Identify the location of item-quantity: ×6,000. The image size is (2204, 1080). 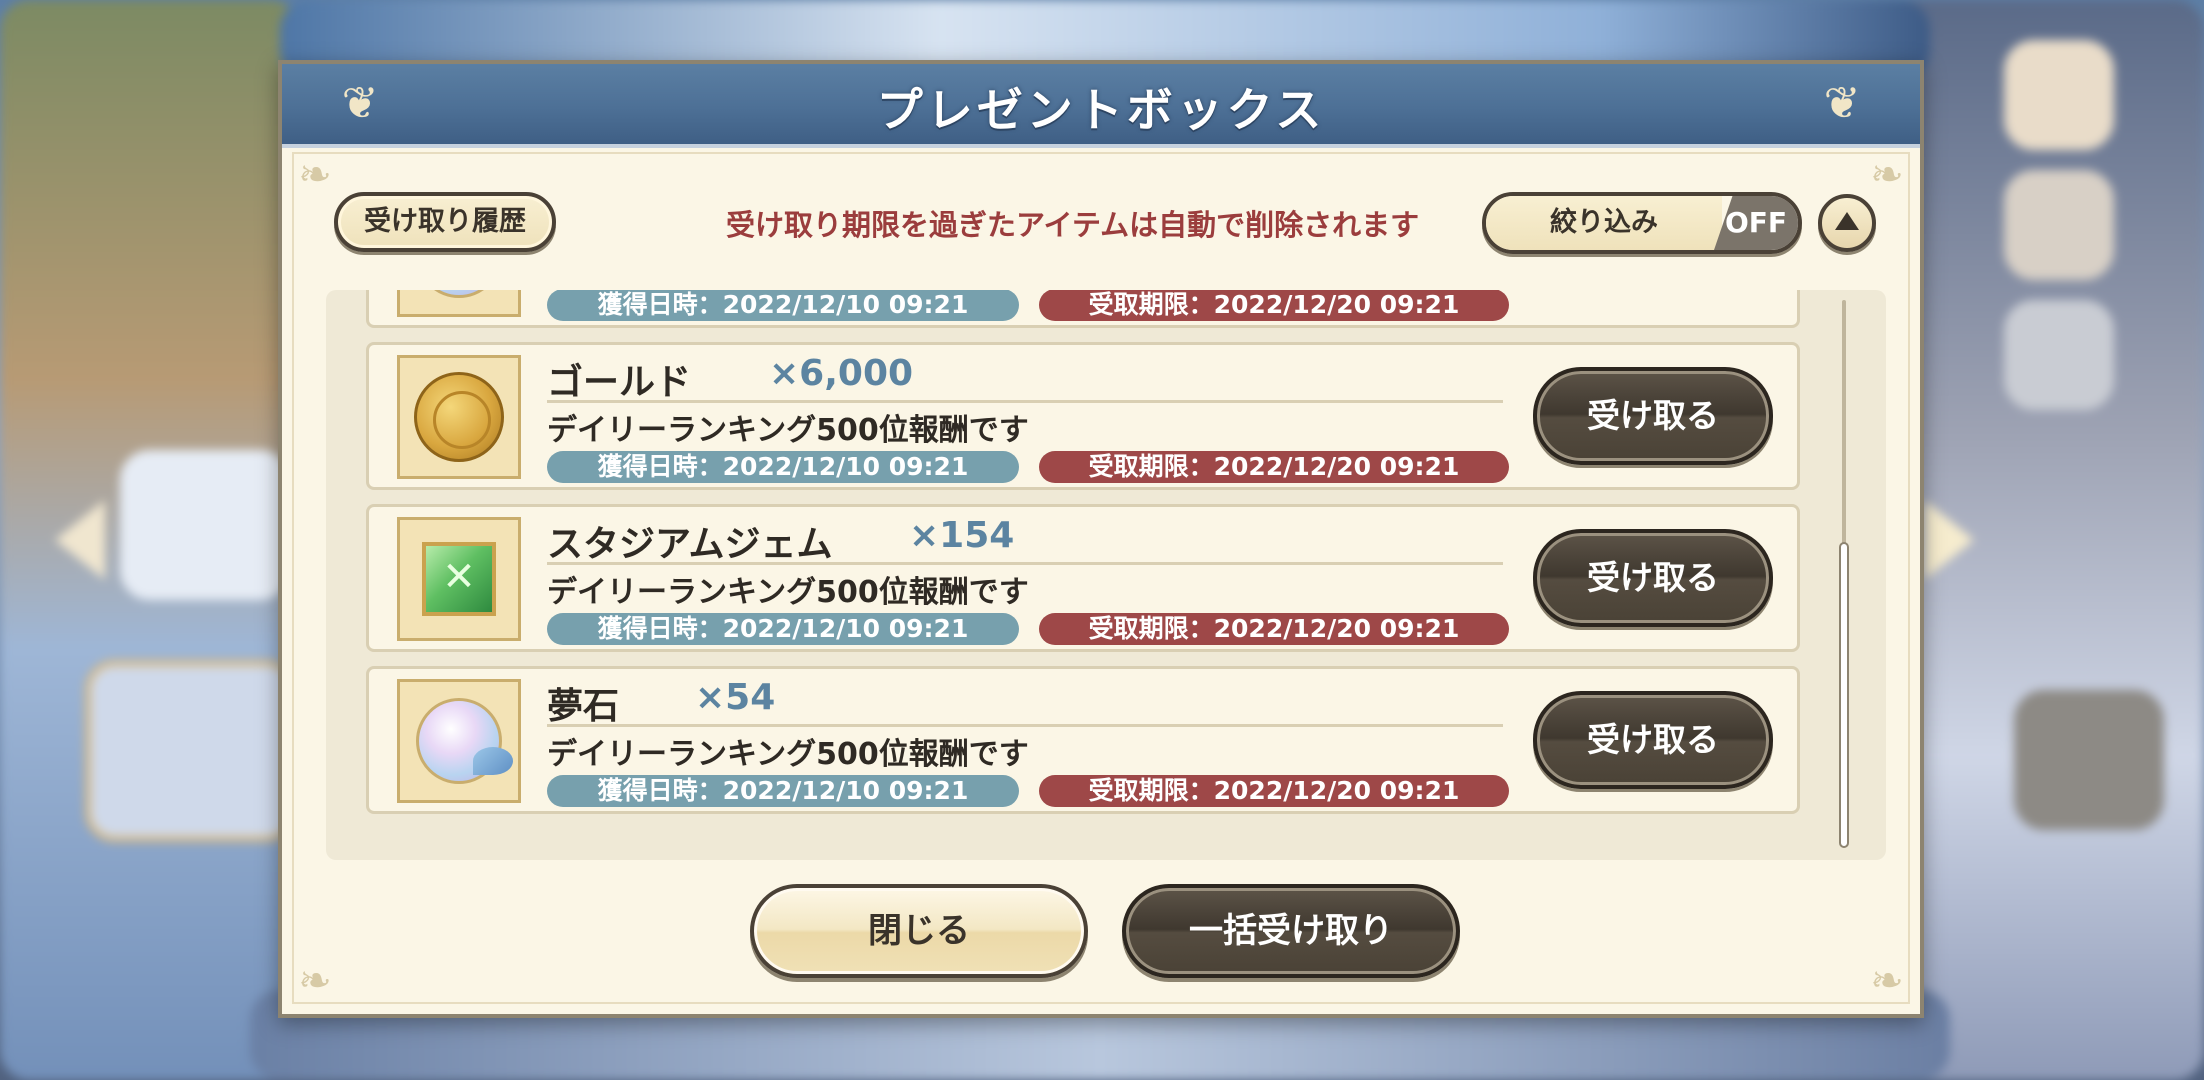
(841, 373).